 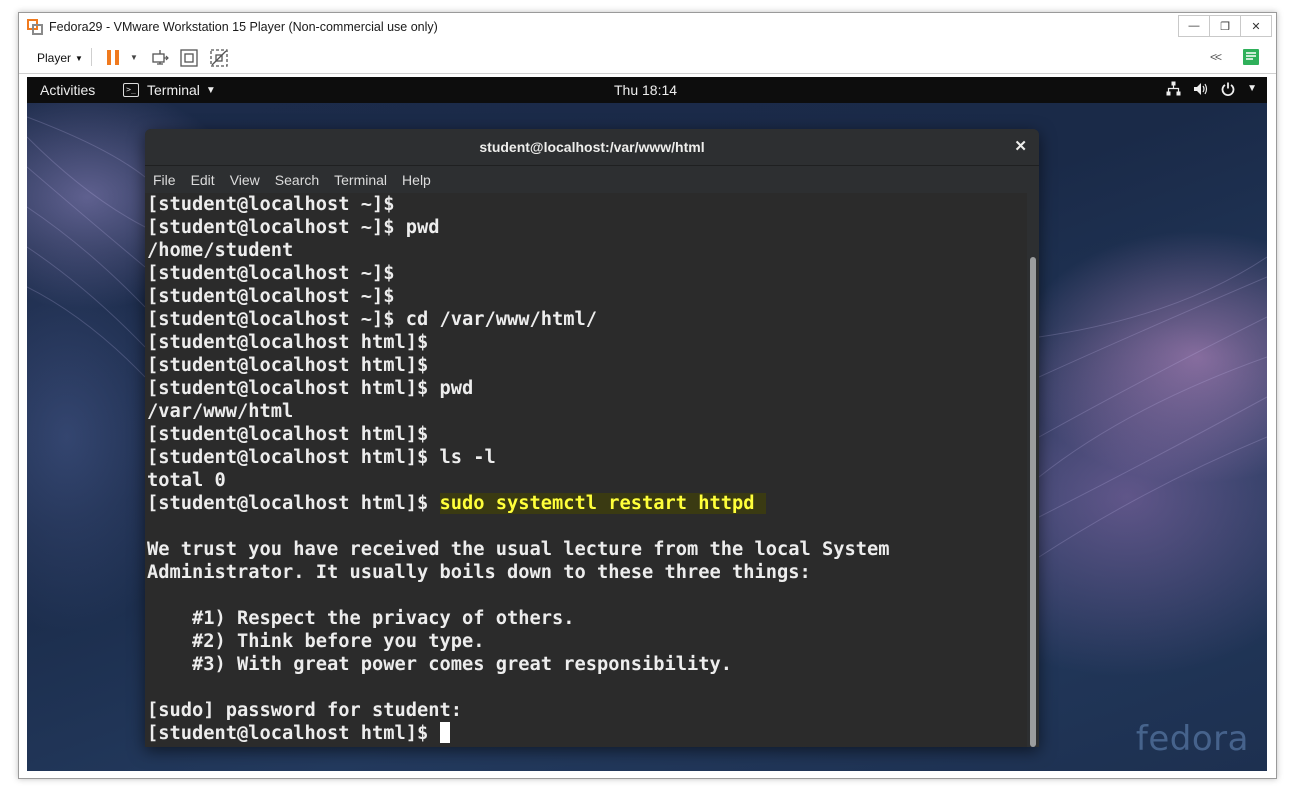 I want to click on terminal-menubar: File Edit View Search Terminal Help, so click(x=592, y=179).